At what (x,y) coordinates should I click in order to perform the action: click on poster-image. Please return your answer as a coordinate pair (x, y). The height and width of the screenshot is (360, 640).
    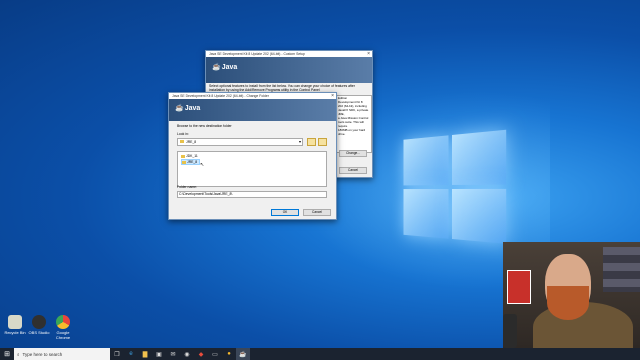
    Looking at the image, I should click on (519, 287).